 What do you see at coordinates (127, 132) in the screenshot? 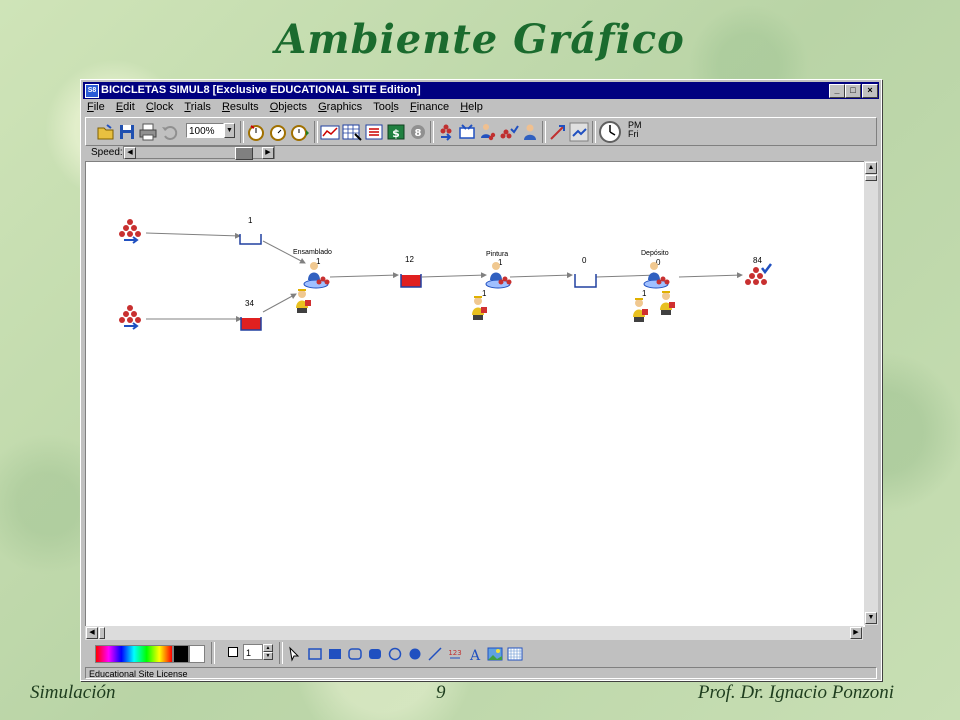
I see `save-icon` at bounding box center [127, 132].